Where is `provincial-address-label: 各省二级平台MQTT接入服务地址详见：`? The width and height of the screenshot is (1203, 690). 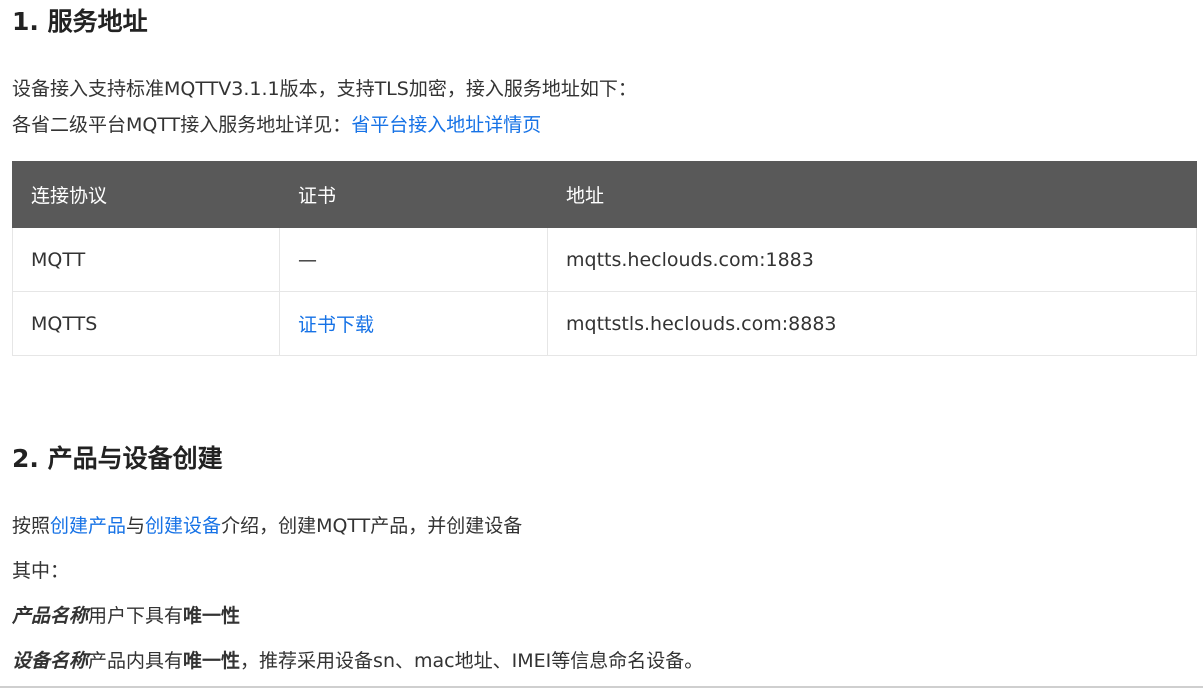 provincial-address-label: 各省二级平台MQTT接入服务地址详见： is located at coordinates (182, 125).